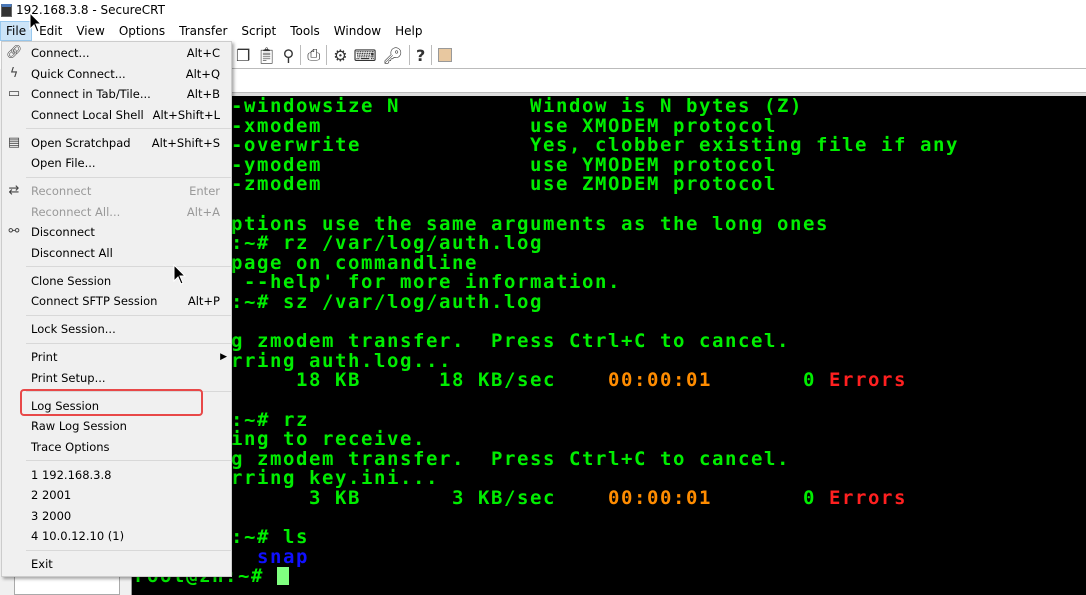  What do you see at coordinates (289, 55) in the screenshot?
I see `find-icon: ⚲` at bounding box center [289, 55].